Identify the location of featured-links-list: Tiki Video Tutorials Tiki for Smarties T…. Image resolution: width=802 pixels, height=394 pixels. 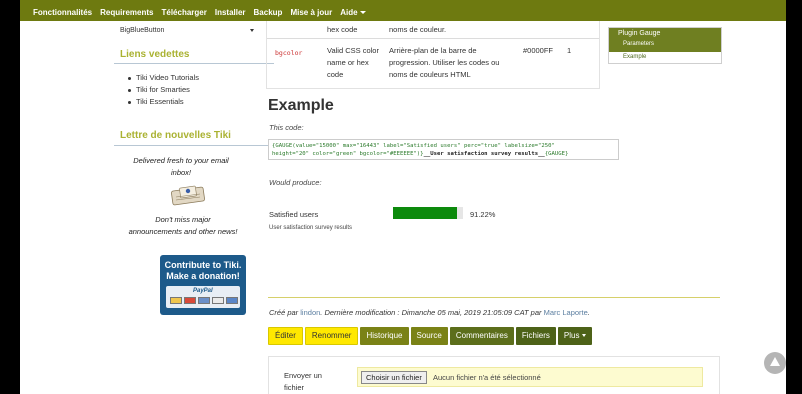
(162, 90).